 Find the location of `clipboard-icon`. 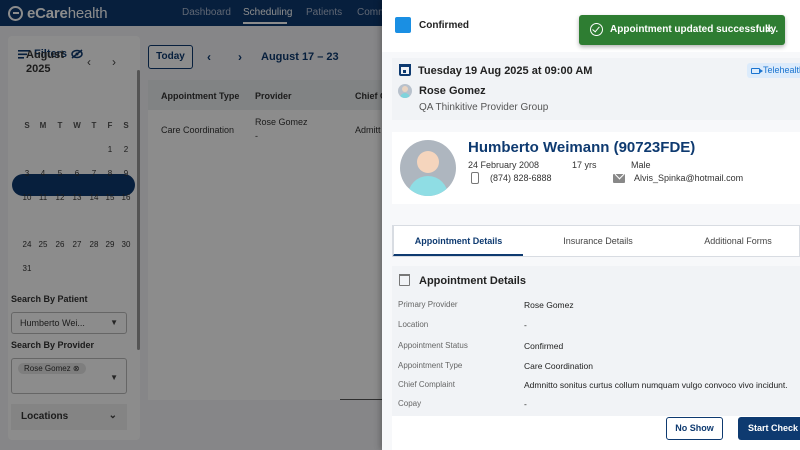

clipboard-icon is located at coordinates (404, 280).